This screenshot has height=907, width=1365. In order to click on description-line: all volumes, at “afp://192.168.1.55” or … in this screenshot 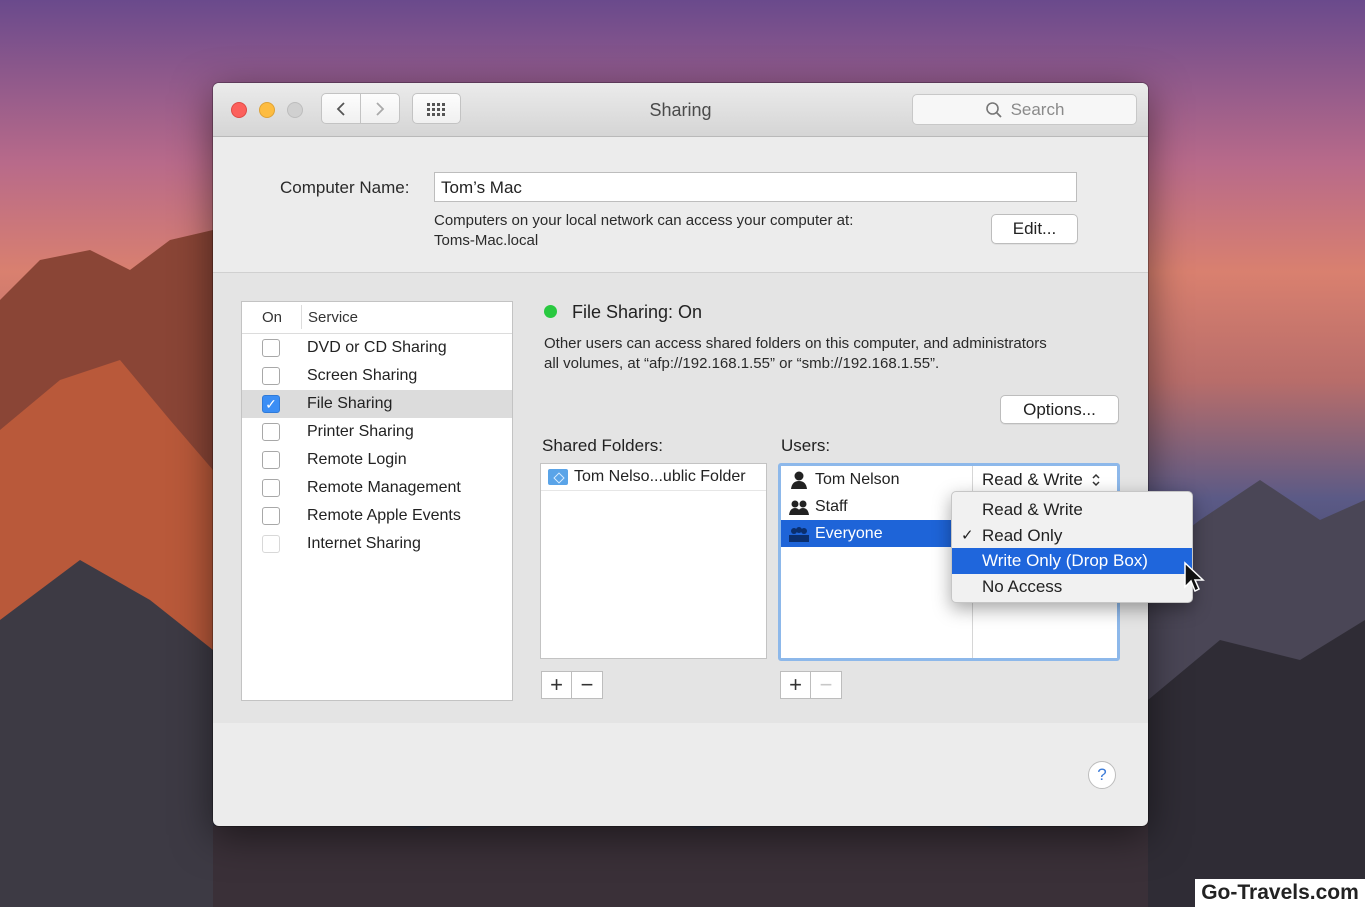, I will do `click(742, 363)`.